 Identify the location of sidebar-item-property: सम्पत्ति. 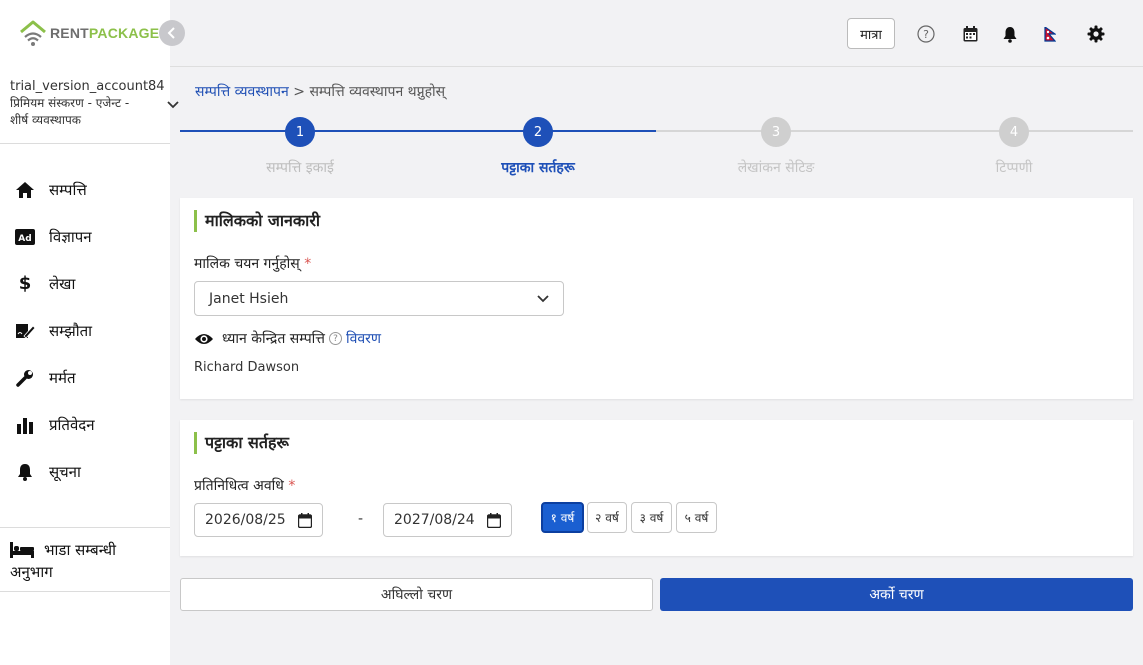
(85, 189).